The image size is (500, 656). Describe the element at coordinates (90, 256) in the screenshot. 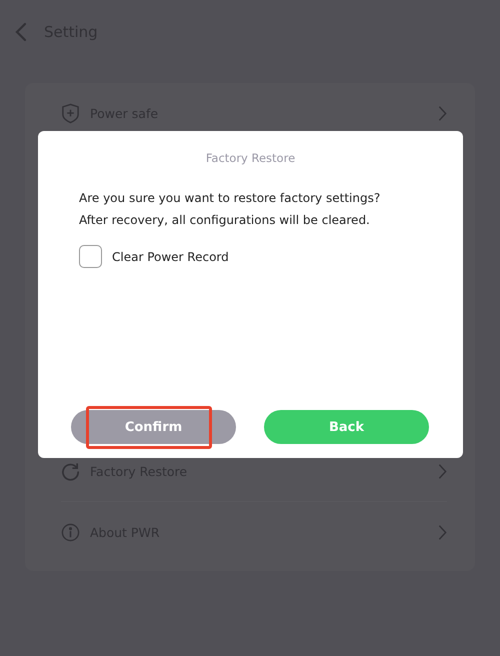

I see `checkbox` at that location.